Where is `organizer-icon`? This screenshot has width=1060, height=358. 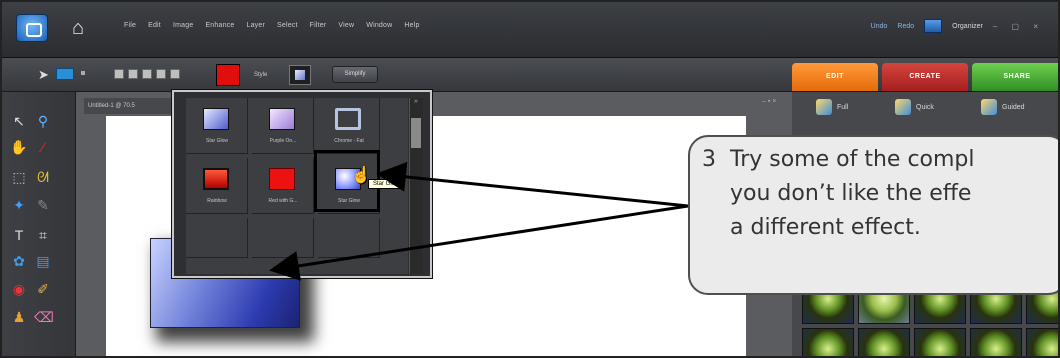
organizer-icon is located at coordinates (933, 26).